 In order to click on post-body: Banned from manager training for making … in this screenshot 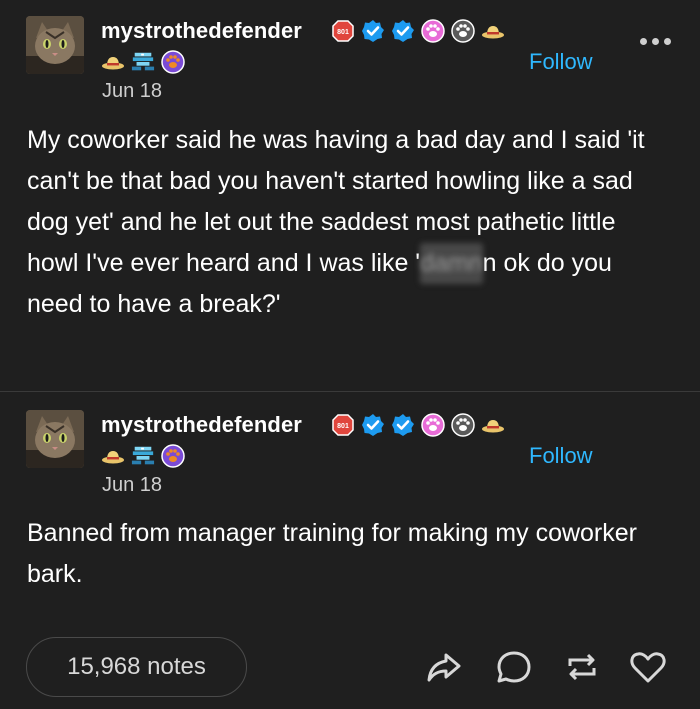, I will do `click(332, 553)`.